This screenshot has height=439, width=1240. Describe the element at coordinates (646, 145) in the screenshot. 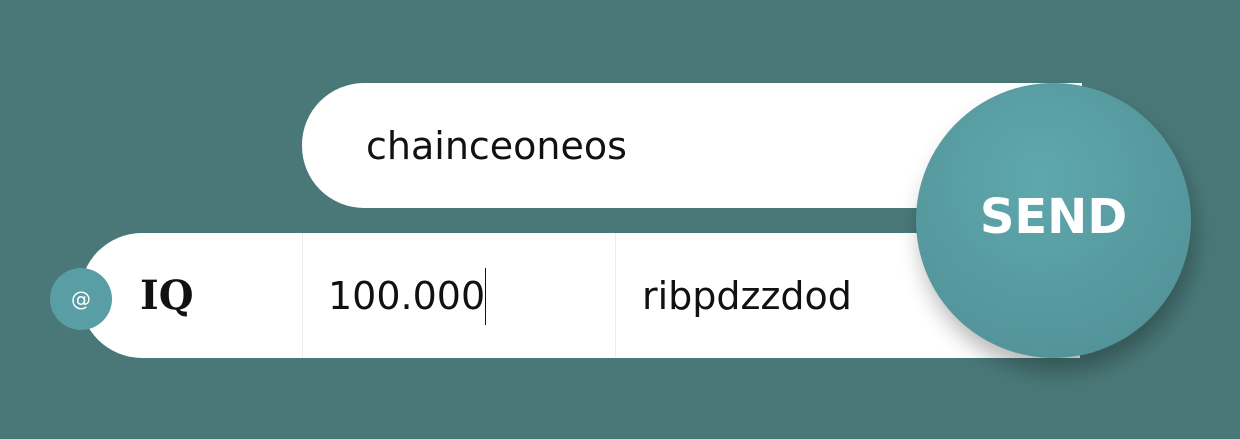

I see `recipient-input` at that location.